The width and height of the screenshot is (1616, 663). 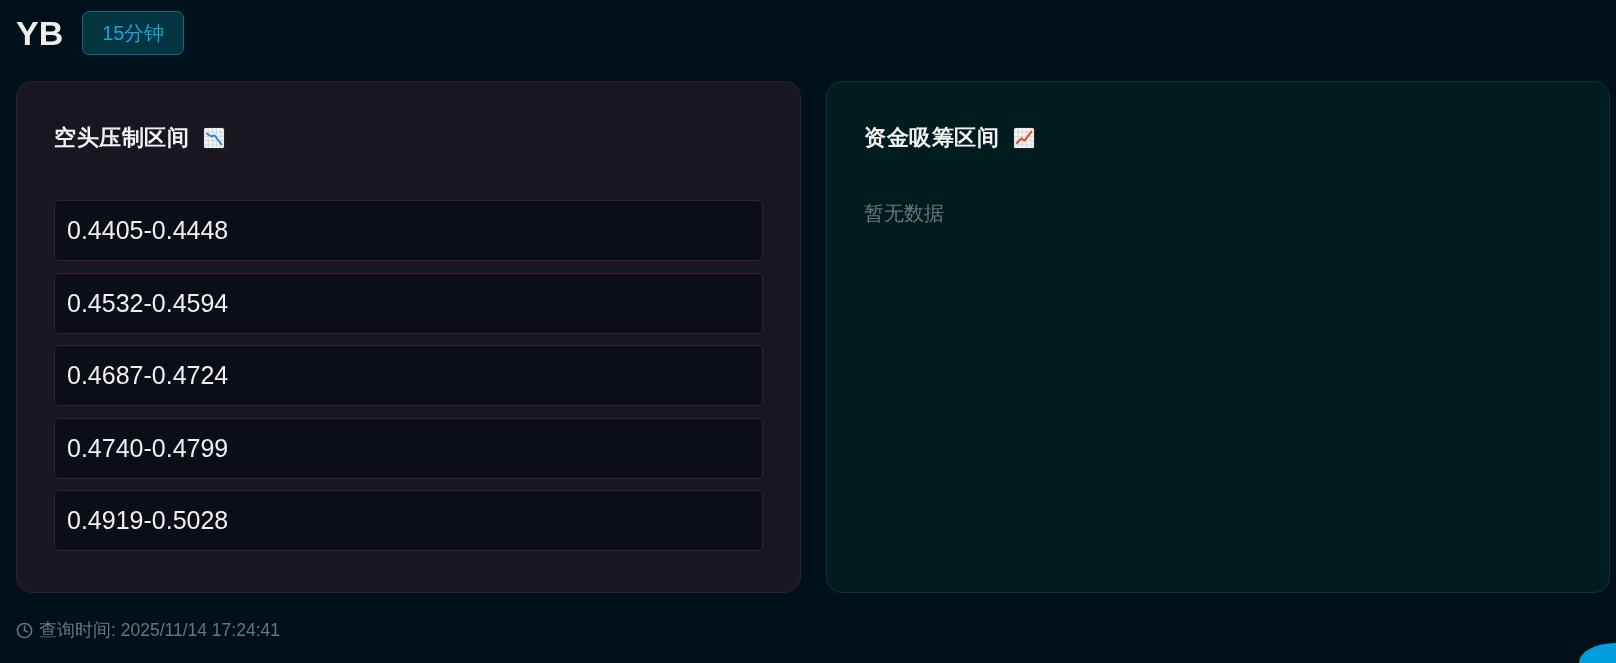 I want to click on price-range-row: 0.4740-0.4799, so click(x=408, y=448).